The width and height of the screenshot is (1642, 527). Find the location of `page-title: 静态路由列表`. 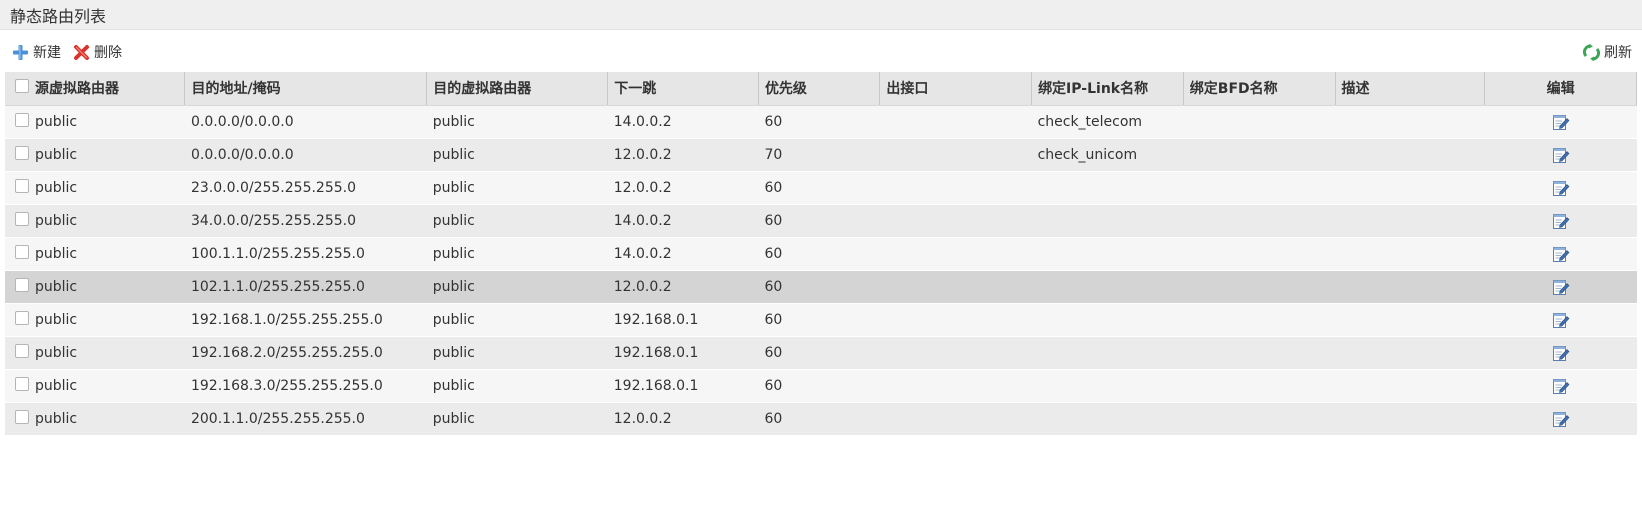

page-title: 静态路由列表 is located at coordinates (58, 16).